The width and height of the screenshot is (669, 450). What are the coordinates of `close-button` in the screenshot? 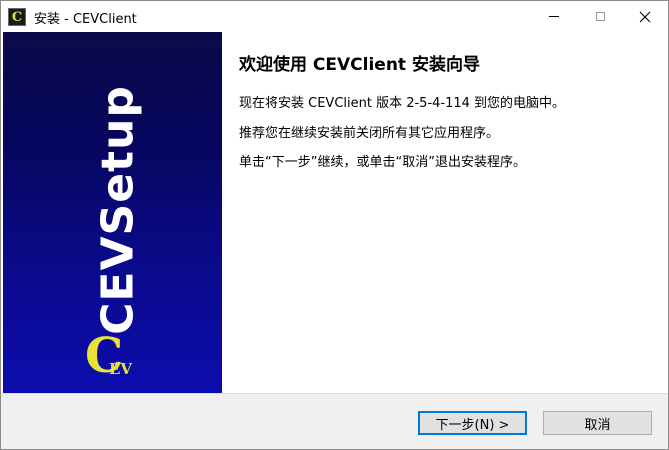 It's located at (645, 16).